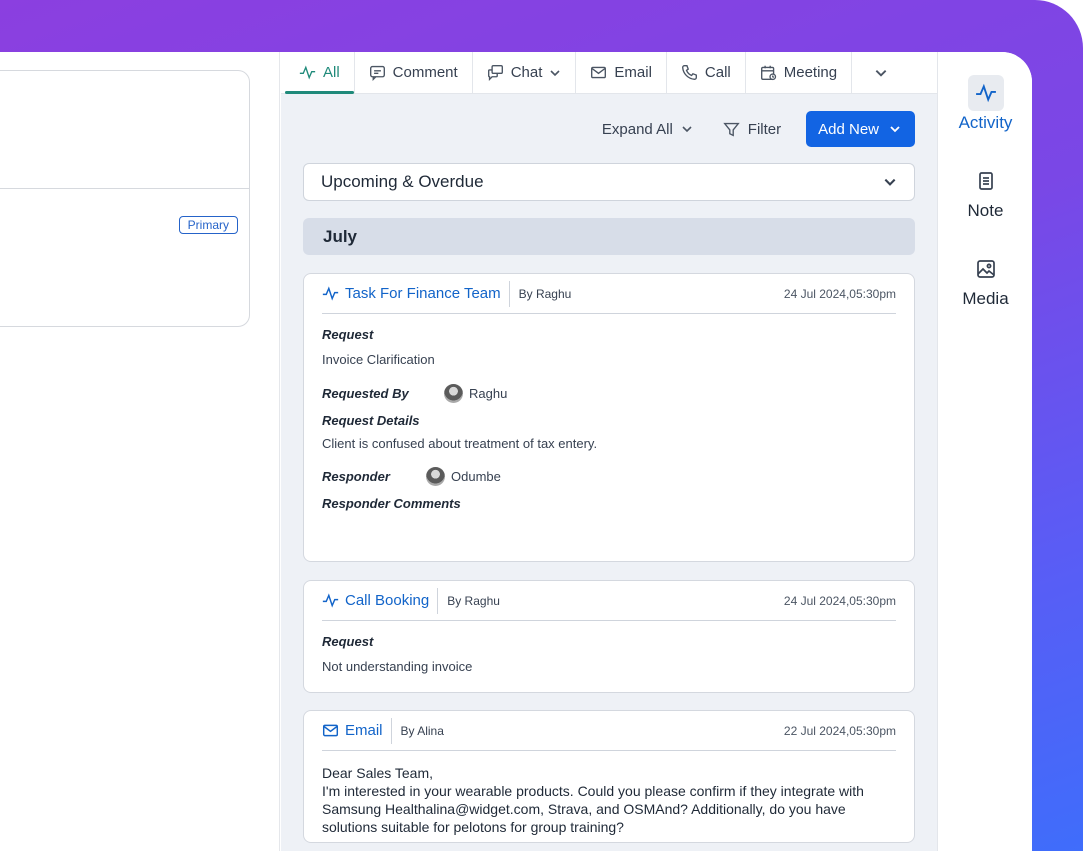 This screenshot has width=1083, height=851. Describe the element at coordinates (124, 188) in the screenshot. I see `card-divider` at that location.